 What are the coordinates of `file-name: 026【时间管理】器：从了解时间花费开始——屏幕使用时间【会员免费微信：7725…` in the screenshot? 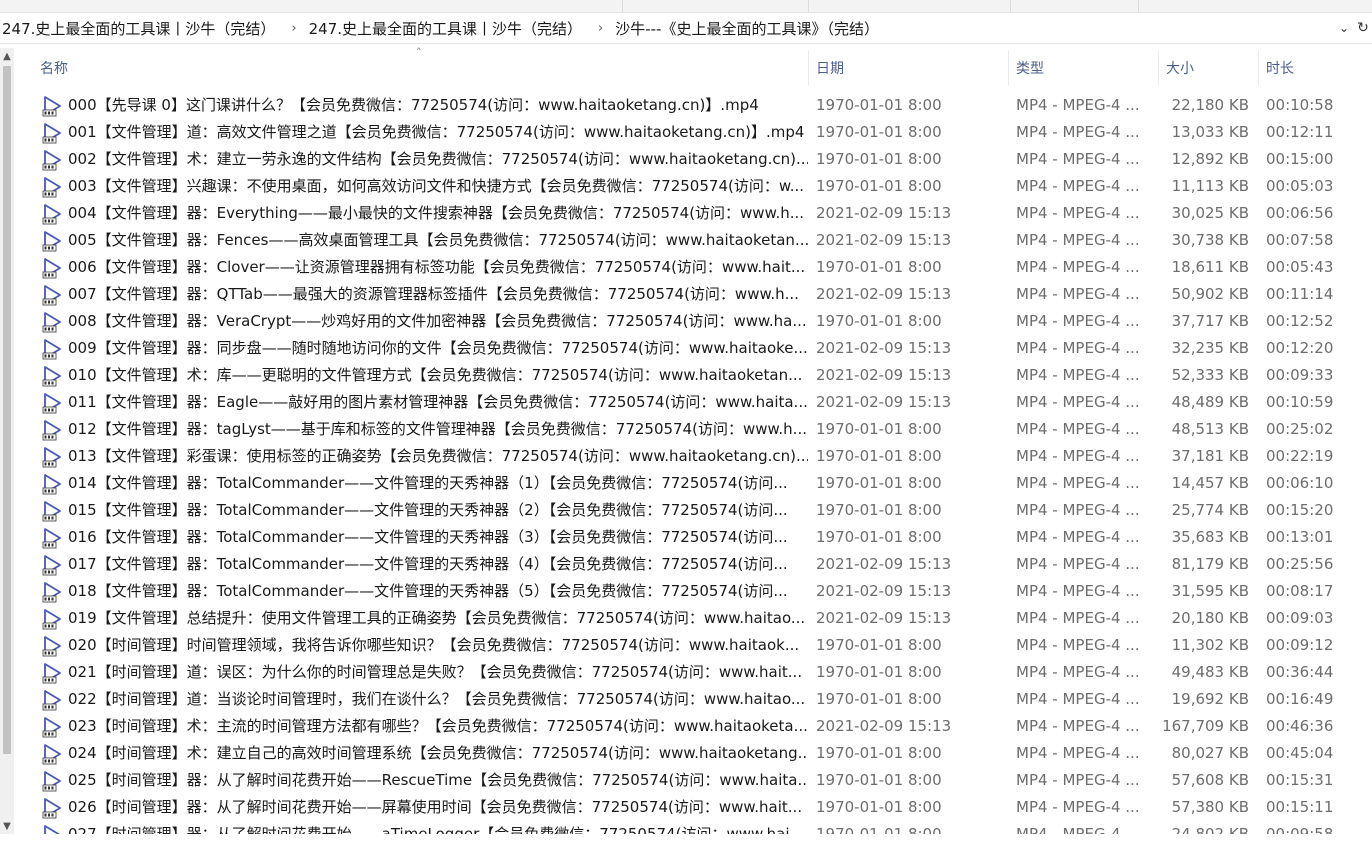 It's located at (435, 807).